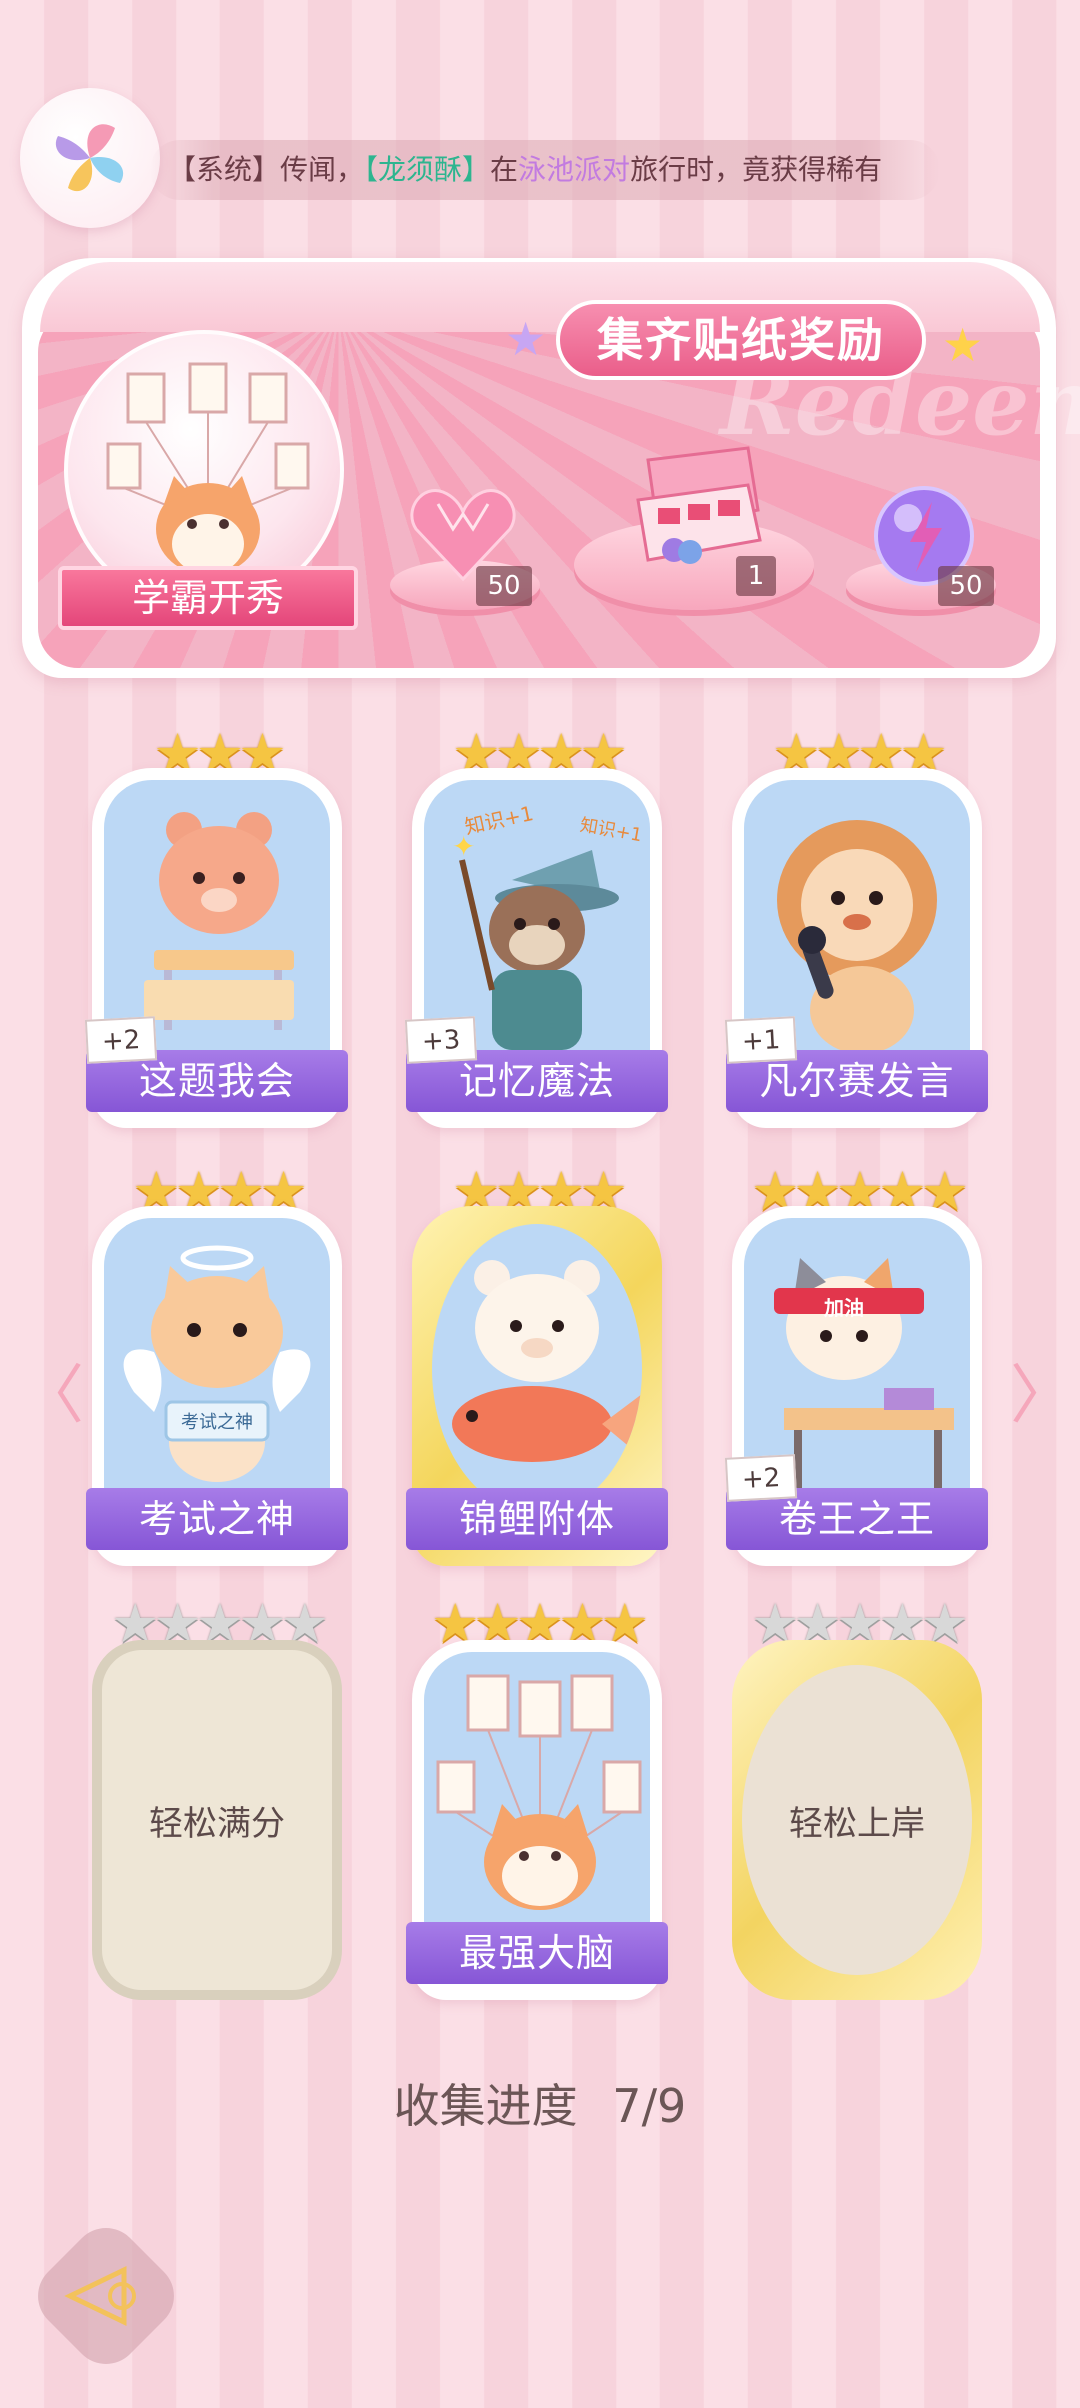 The image size is (1080, 2408). Describe the element at coordinates (963, 345) in the screenshot. I see `gold-star-icon: ★` at that location.